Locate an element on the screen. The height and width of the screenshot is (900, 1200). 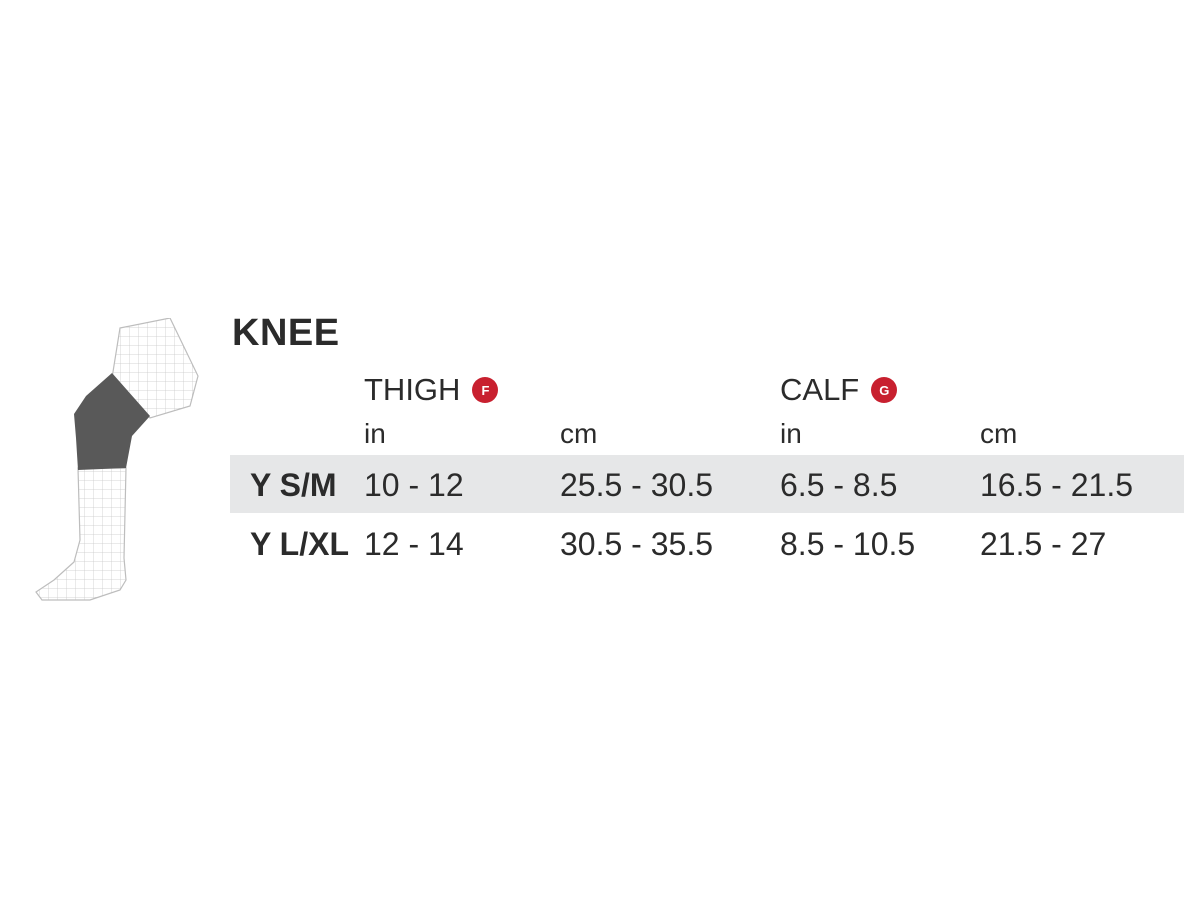
thigh-in-value: 12 - 14 is located at coordinates (414, 544).